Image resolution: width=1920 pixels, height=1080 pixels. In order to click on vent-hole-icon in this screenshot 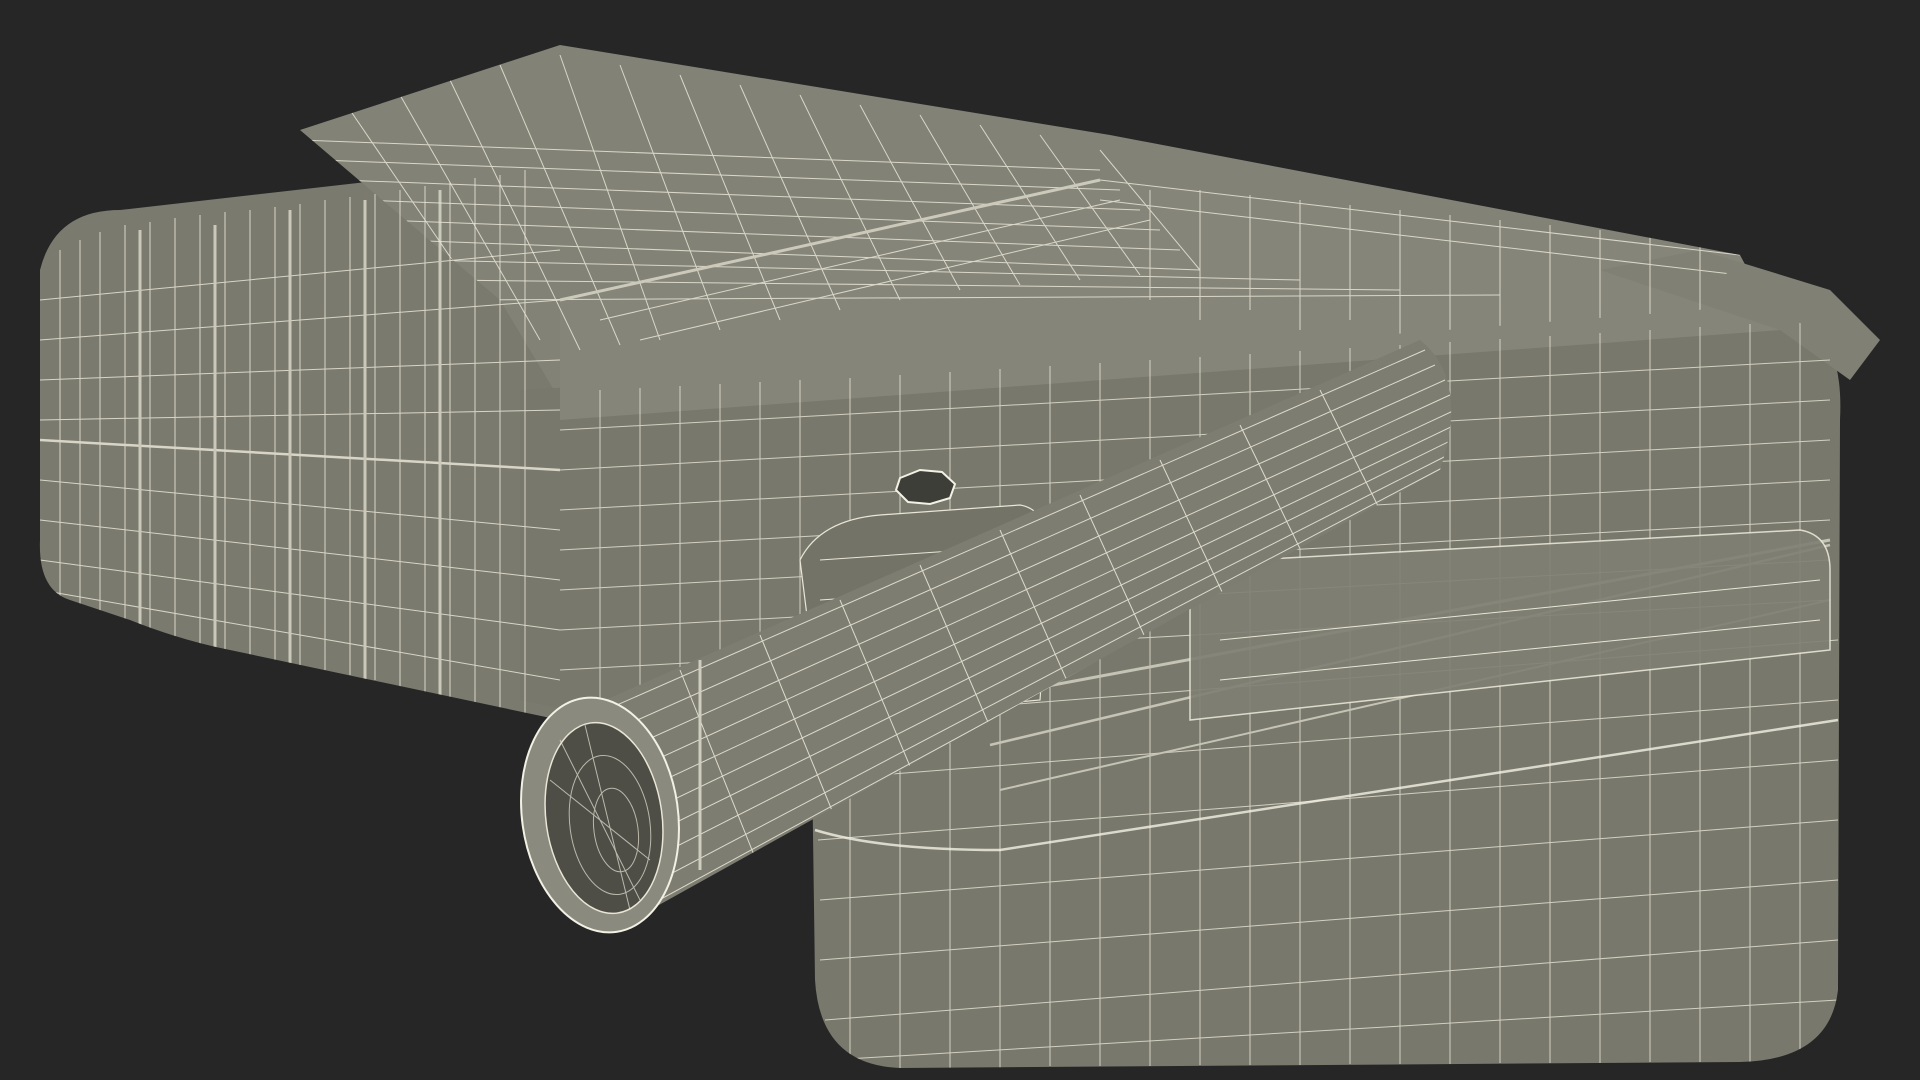, I will do `click(925, 487)`.